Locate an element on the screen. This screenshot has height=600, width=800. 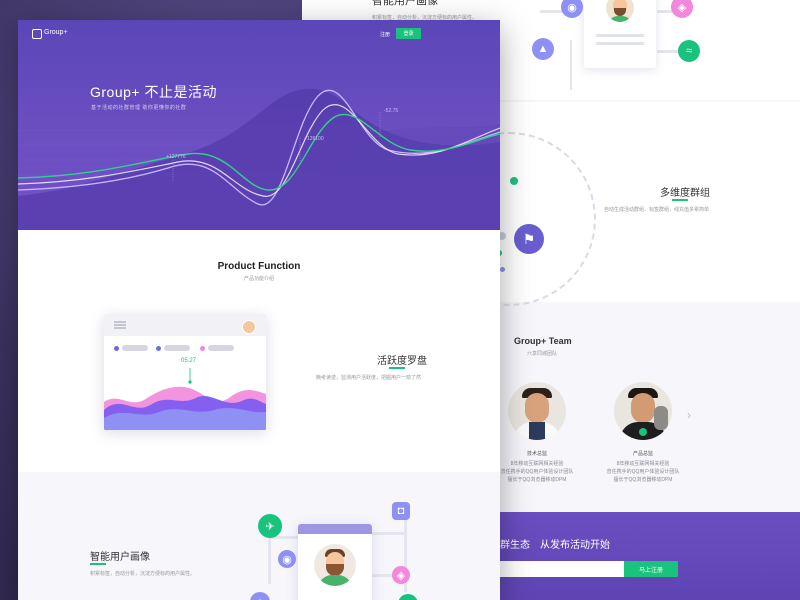
email-input is located at coordinates (562, 569).